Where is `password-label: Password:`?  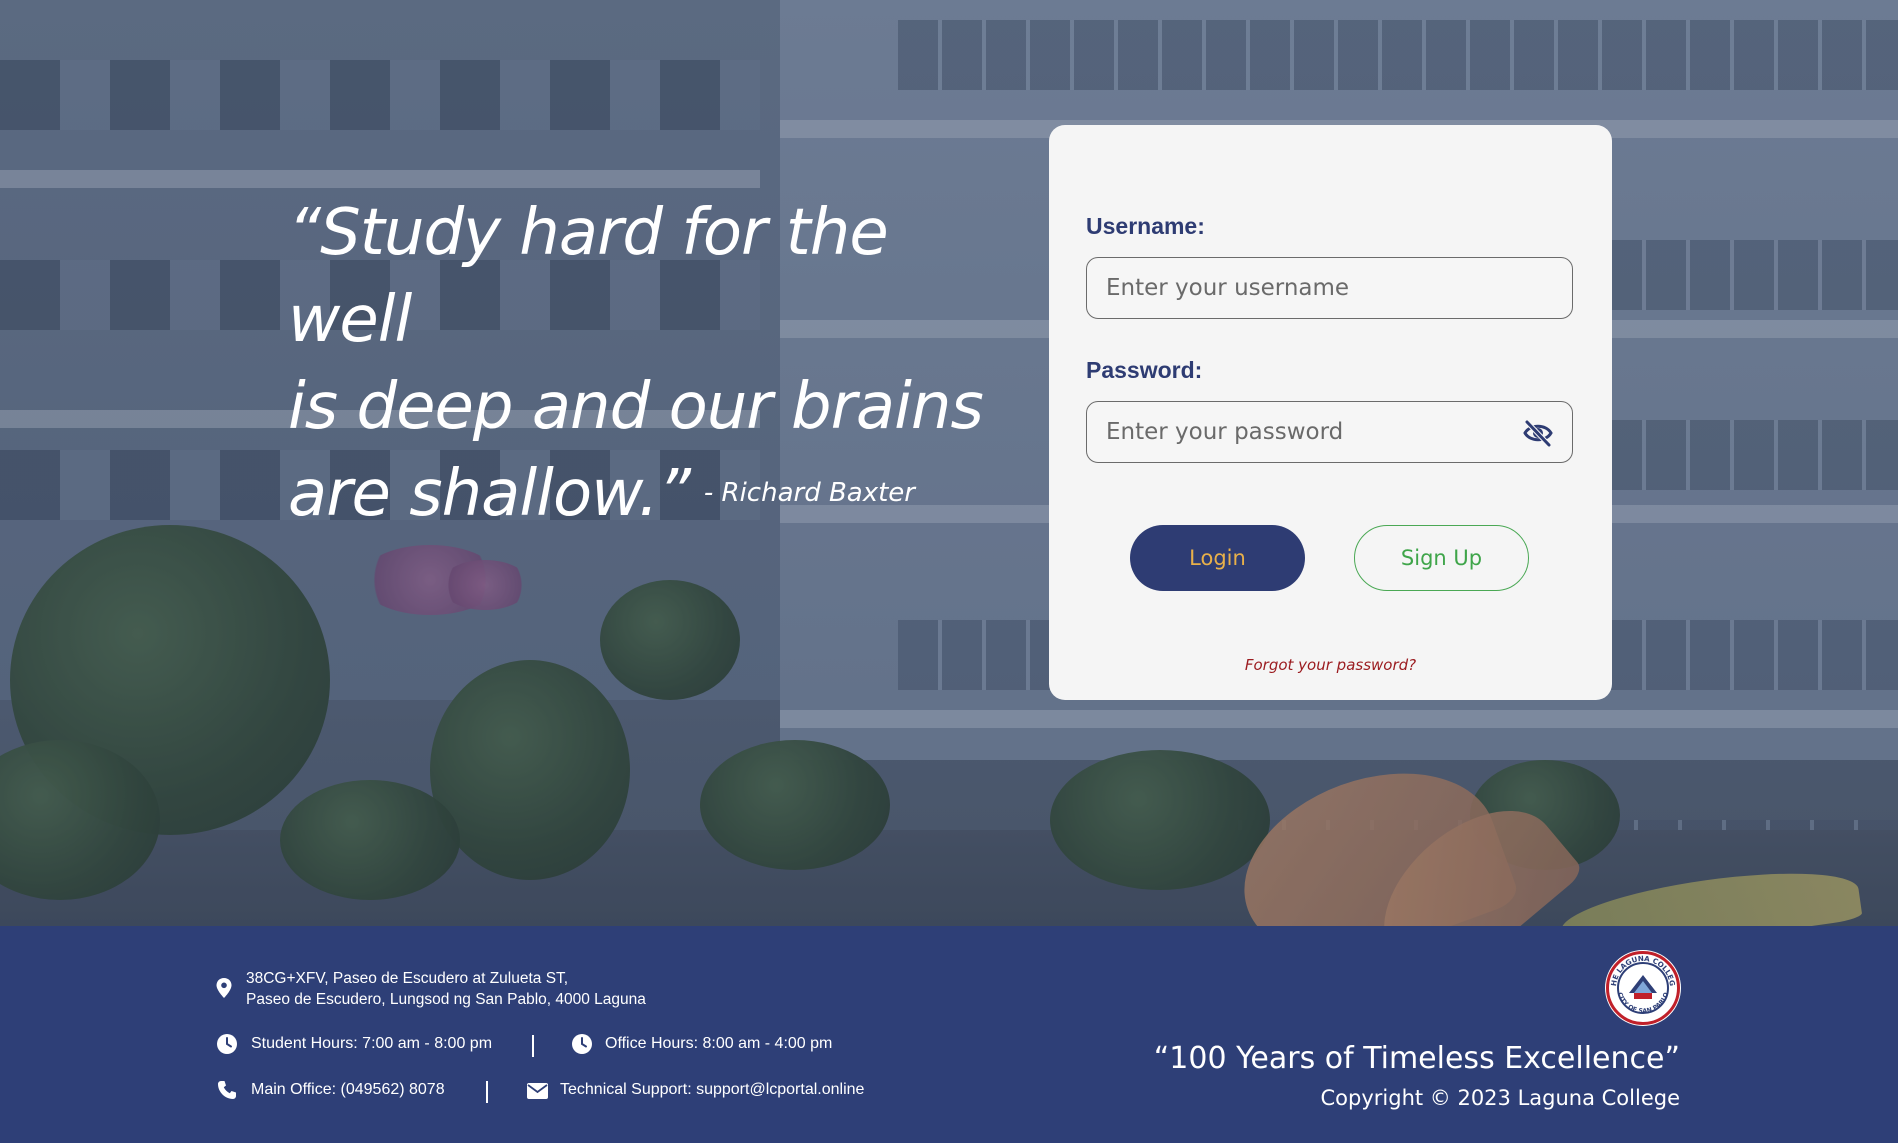 password-label: Password: is located at coordinates (1144, 370).